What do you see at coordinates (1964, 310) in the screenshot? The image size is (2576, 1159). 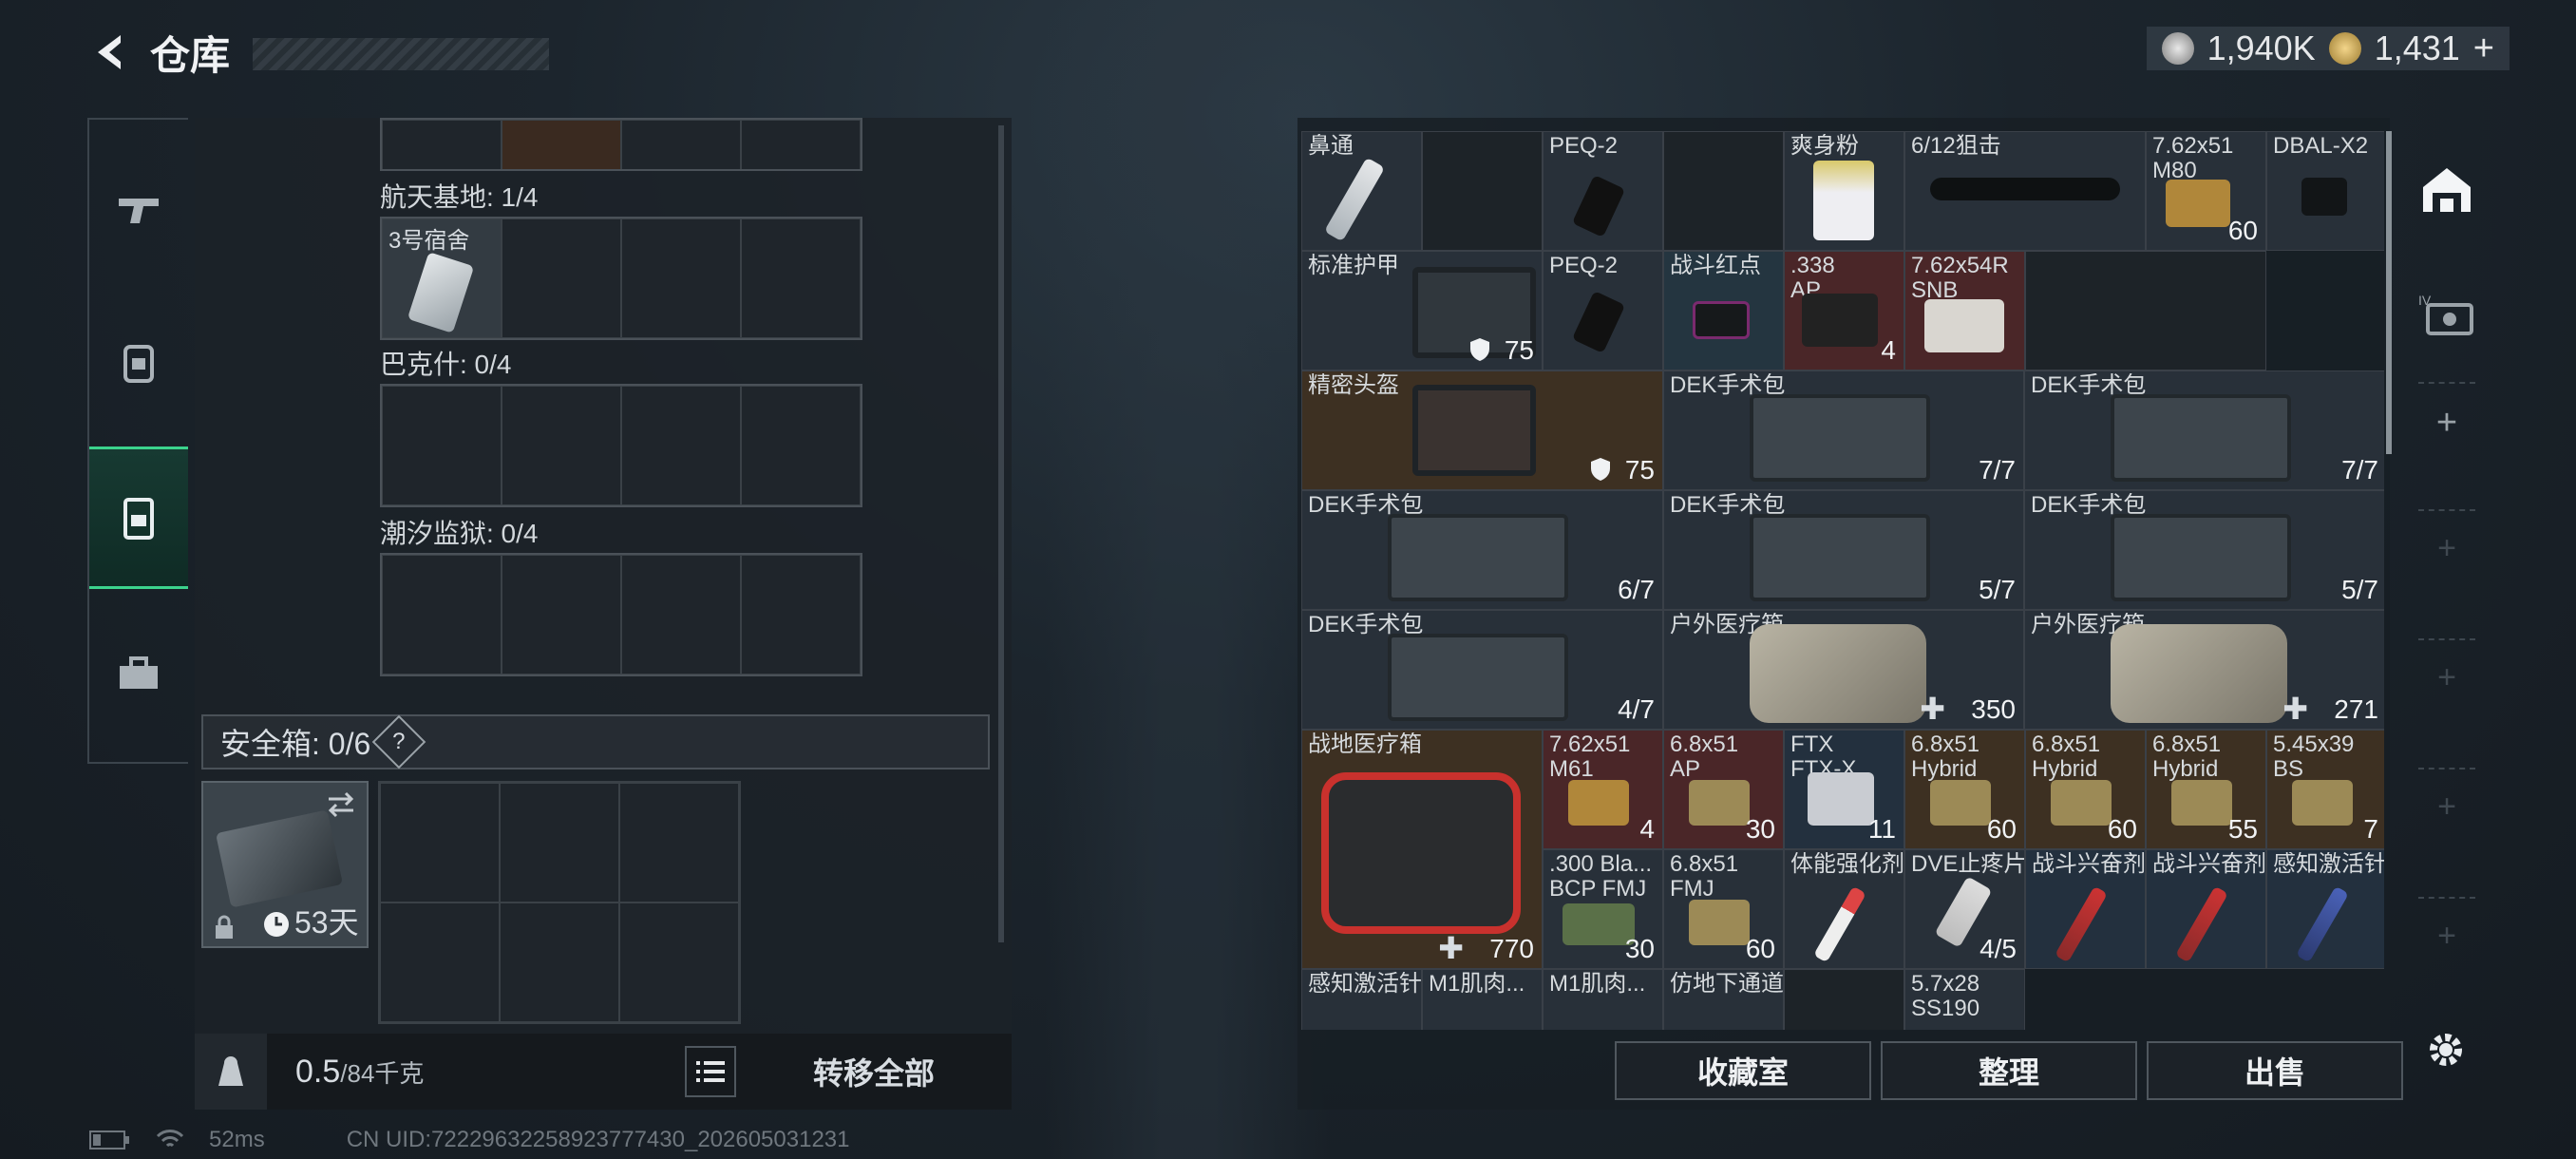 I see `inventory-item: 7.62x54R SNB` at bounding box center [1964, 310].